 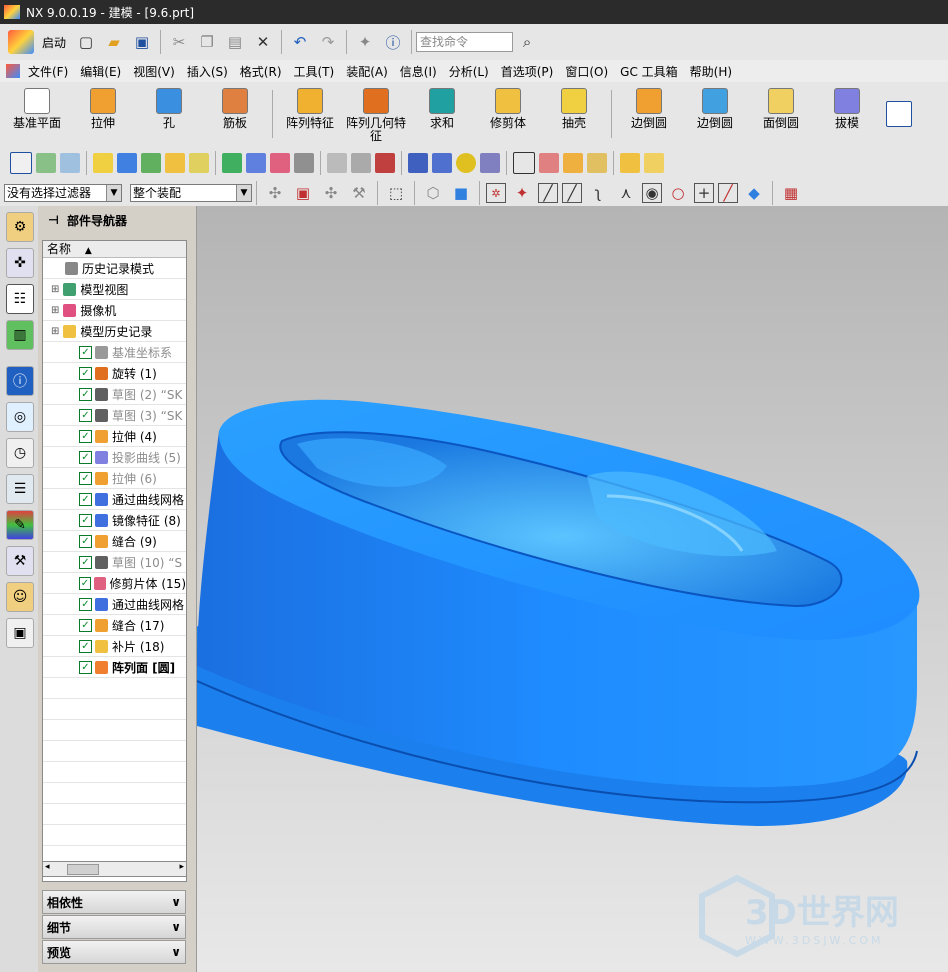 I want to click on menu-item: 帮助(H), so click(x=711, y=71).